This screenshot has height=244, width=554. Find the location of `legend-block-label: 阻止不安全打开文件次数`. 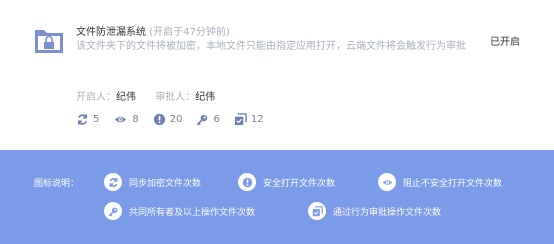

legend-block-label: 阻止不安全打开文件次数 is located at coordinates (453, 183).